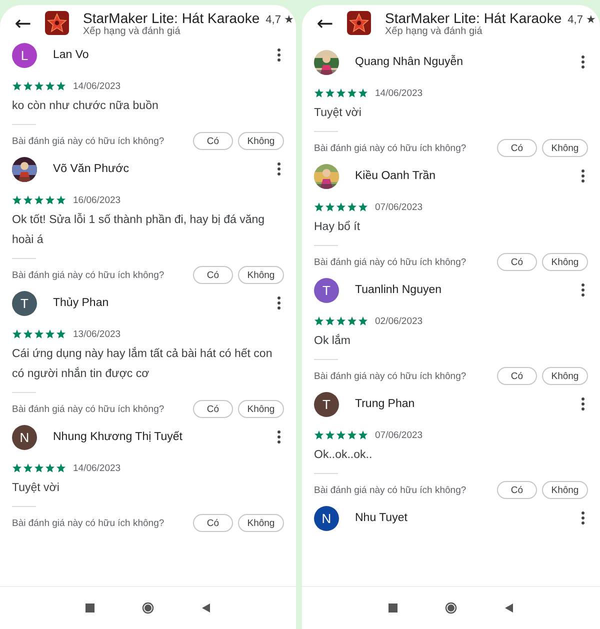 This screenshot has width=600, height=629. I want to click on app-title: StarMaker Lite: Hát Karaoke, so click(171, 18).